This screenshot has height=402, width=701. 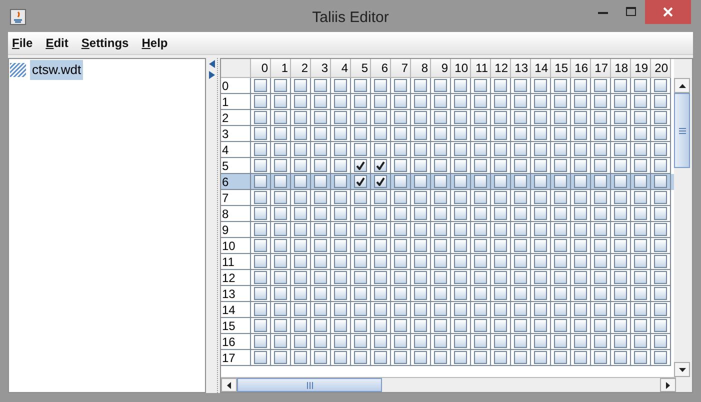 I want to click on column-header: 19, so click(x=641, y=68).